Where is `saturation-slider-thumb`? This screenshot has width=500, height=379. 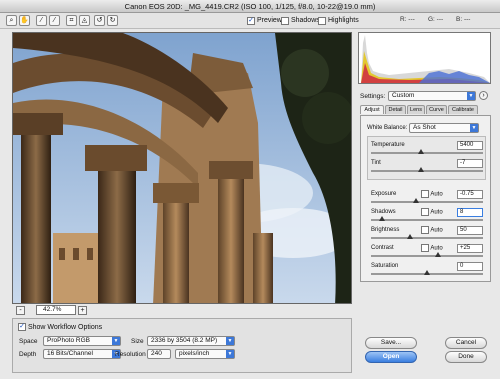
saturation-slider-thumb is located at coordinates (427, 272).